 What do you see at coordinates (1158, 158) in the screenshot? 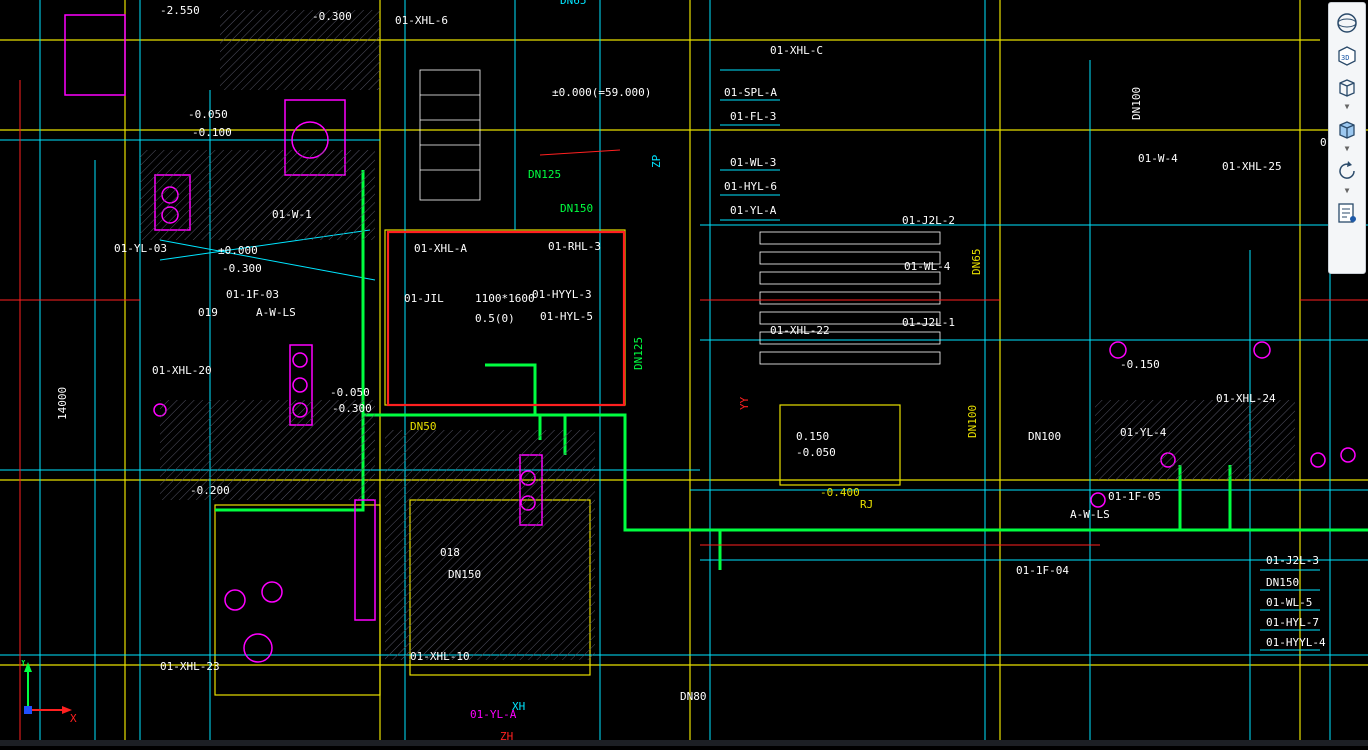
I see `drawing-label: 01-W-4` at bounding box center [1158, 158].